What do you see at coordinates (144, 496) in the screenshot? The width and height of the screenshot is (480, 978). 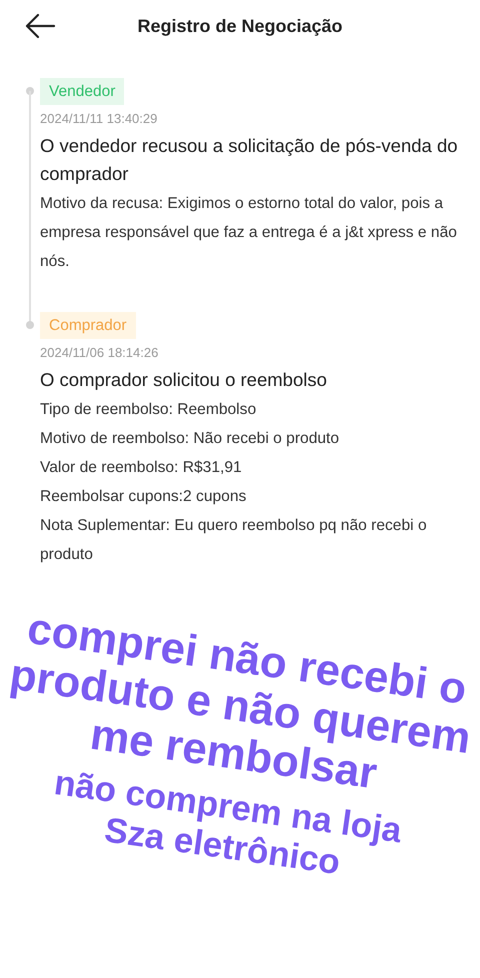 I see `event-detail: Reembolsar cupons:2 cupons` at bounding box center [144, 496].